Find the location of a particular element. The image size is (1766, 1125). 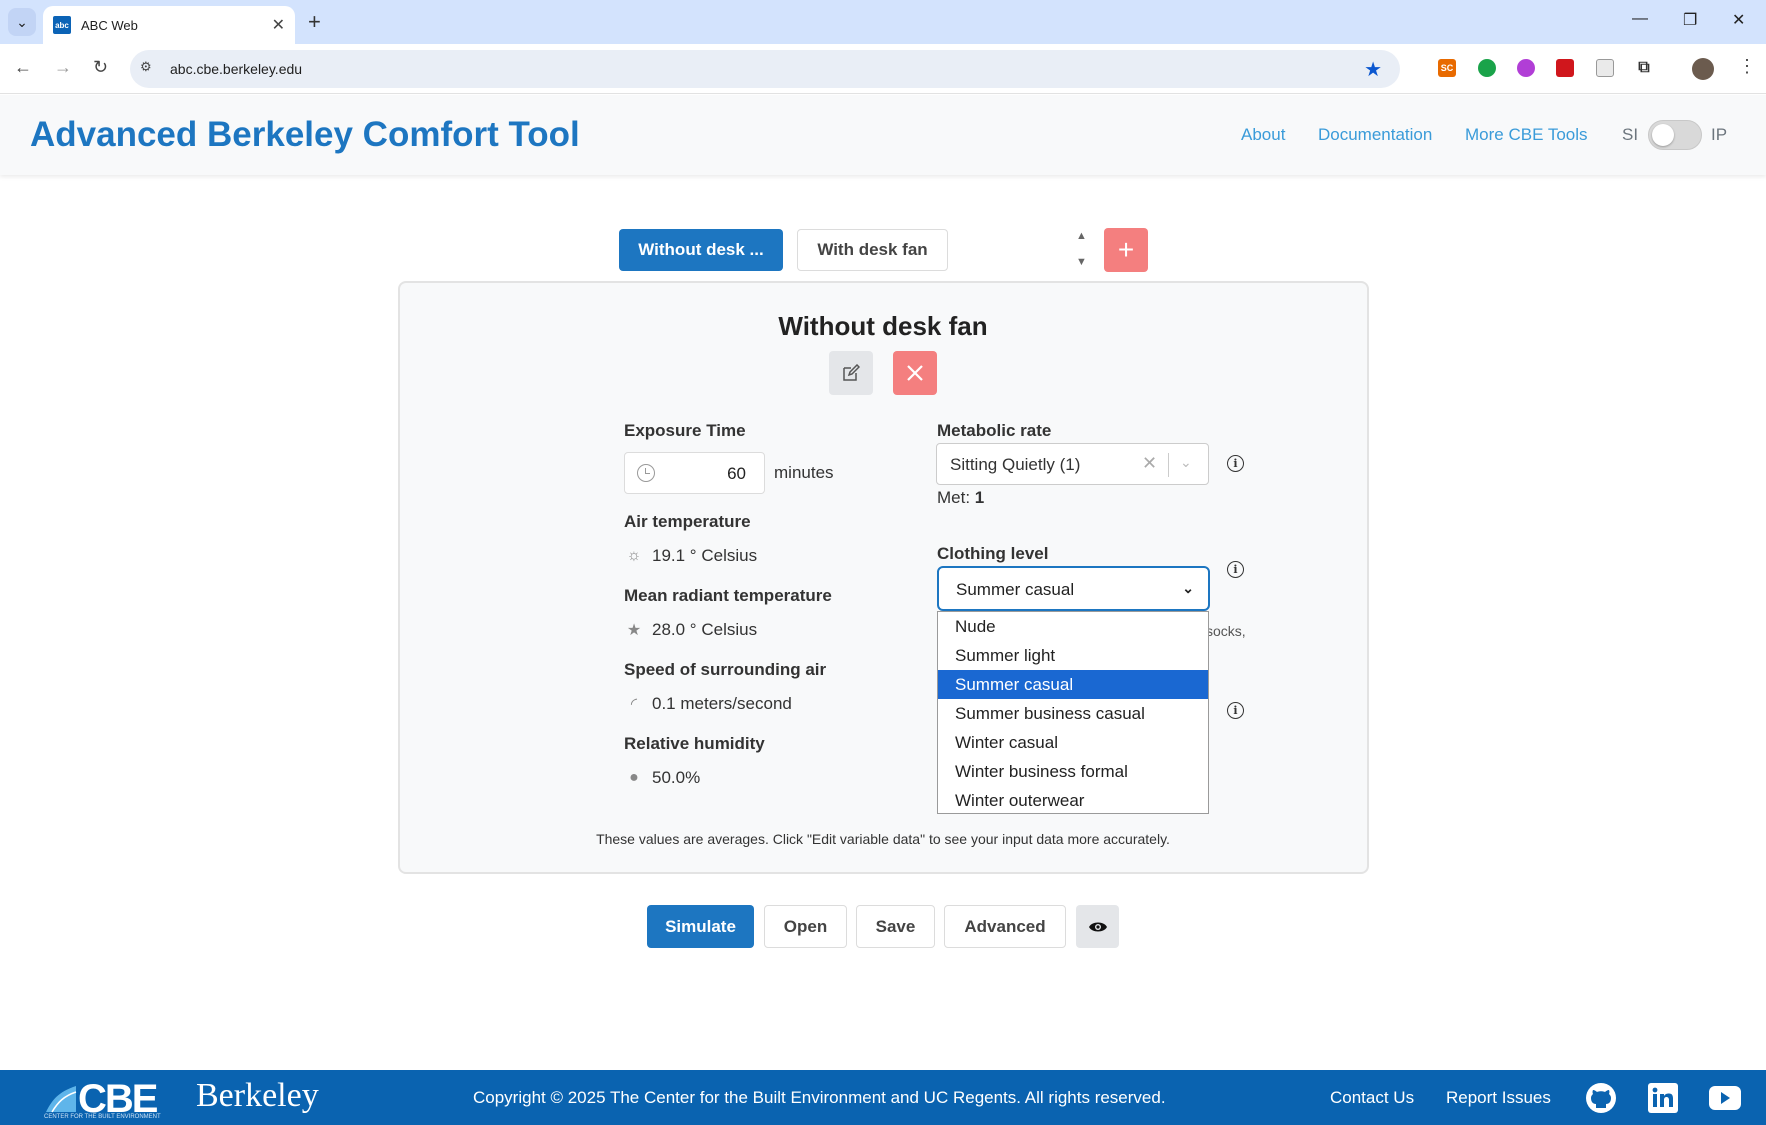

met-prefix: Met: is located at coordinates (954, 497).